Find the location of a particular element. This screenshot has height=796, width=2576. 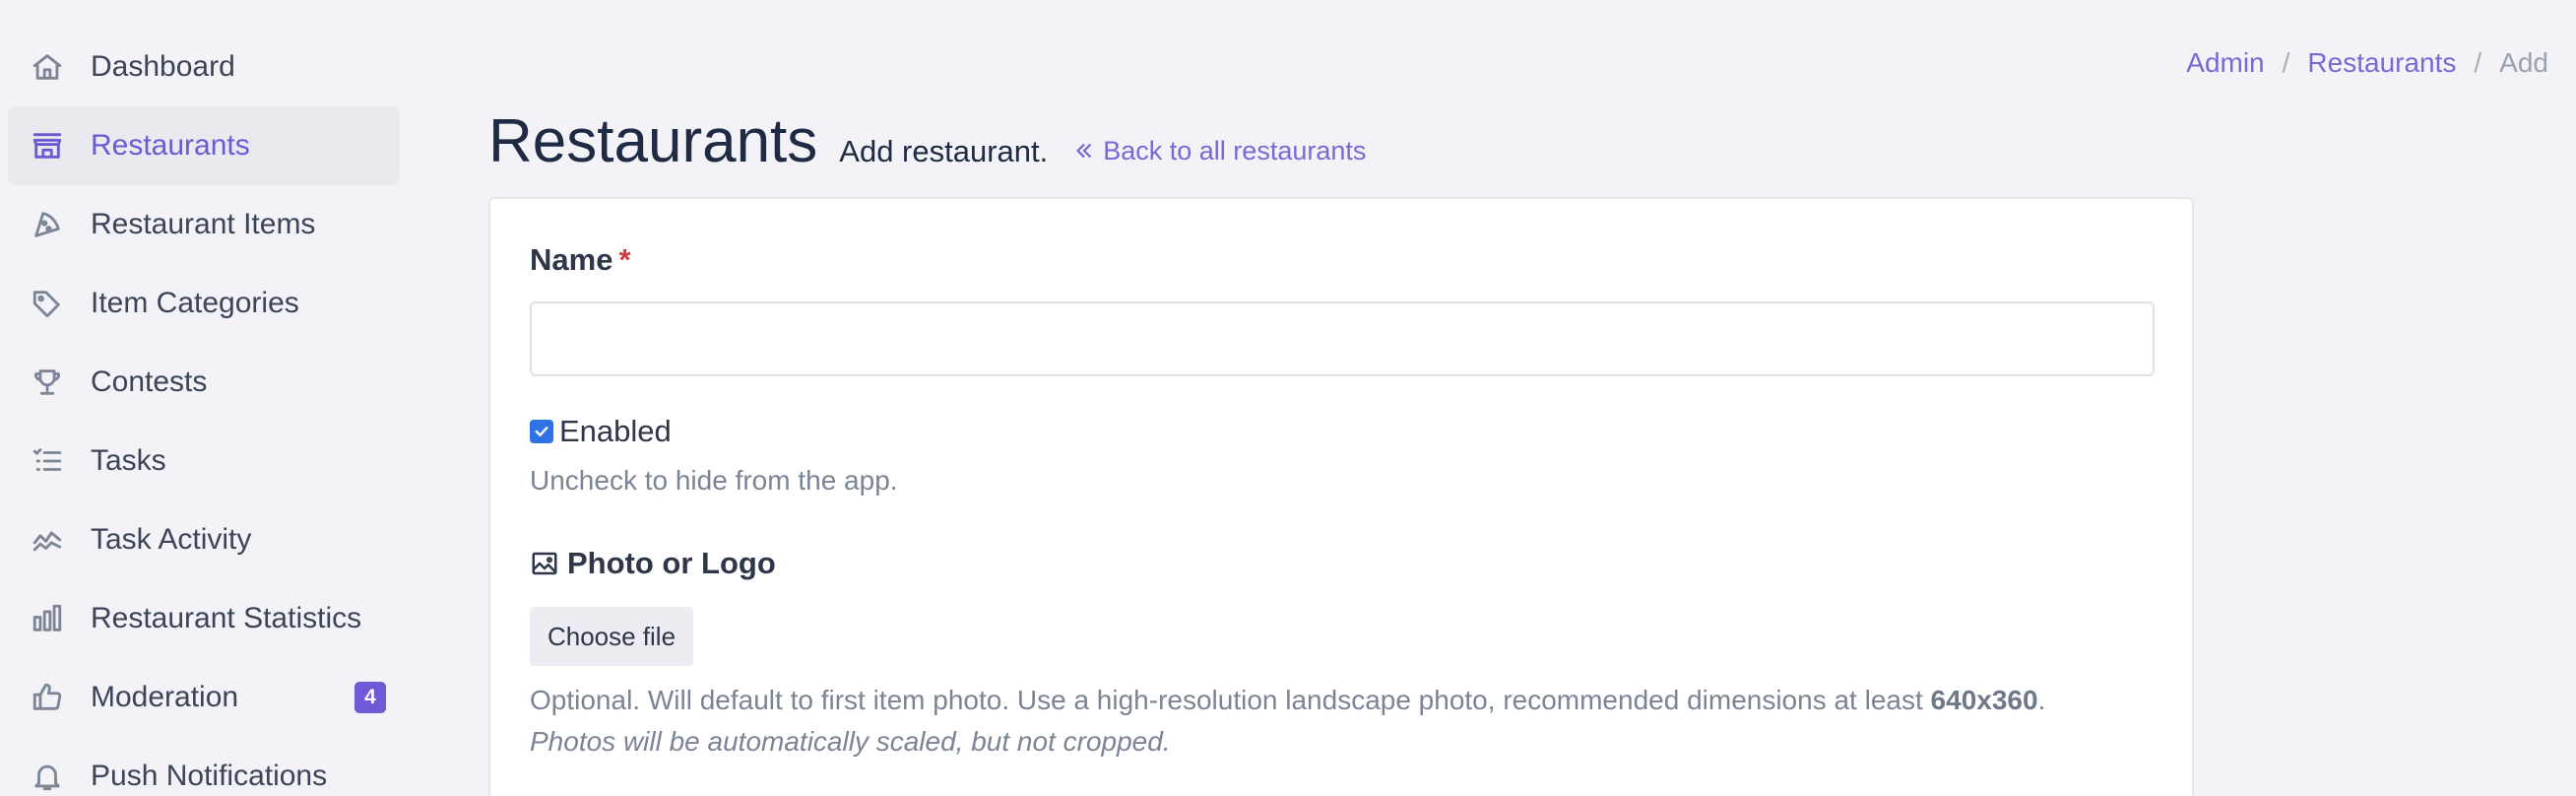

name-input is located at coordinates (1342, 338).